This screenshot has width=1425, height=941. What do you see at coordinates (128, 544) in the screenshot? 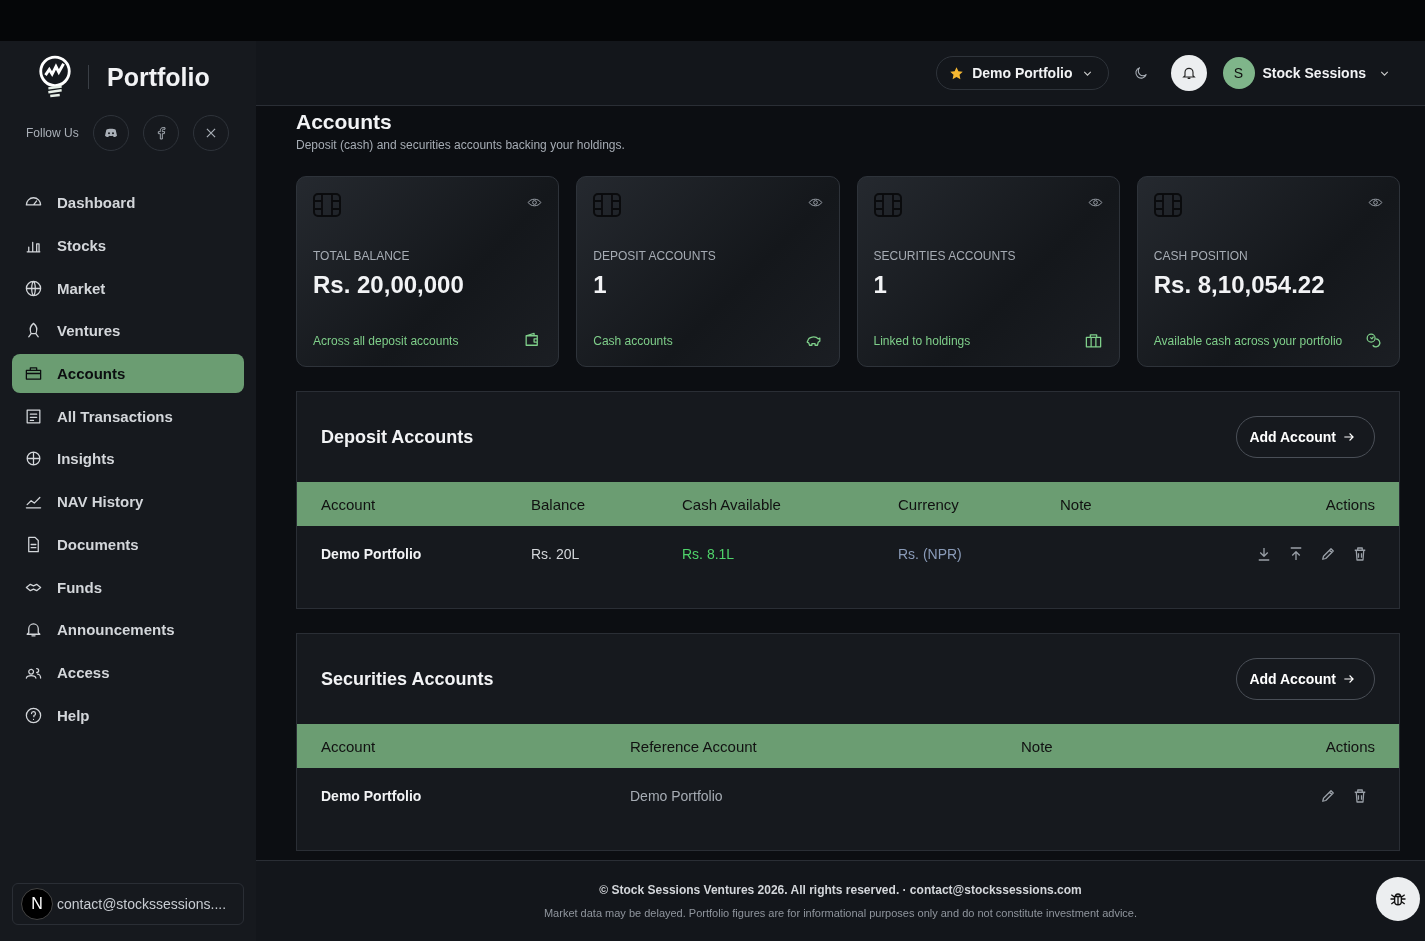
I see `nav-item: Documents` at bounding box center [128, 544].